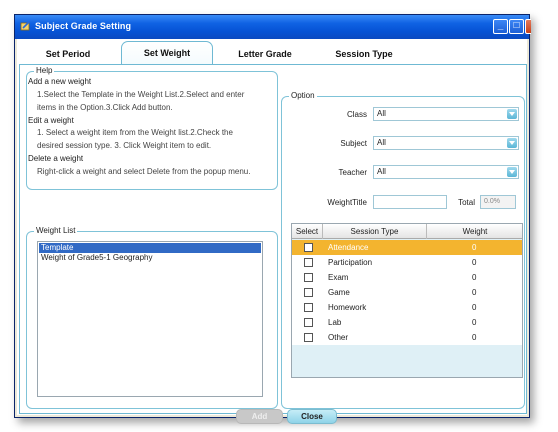 The width and height of the screenshot is (558, 432). I want to click on help-add-title: Add a new weight, so click(60, 81).